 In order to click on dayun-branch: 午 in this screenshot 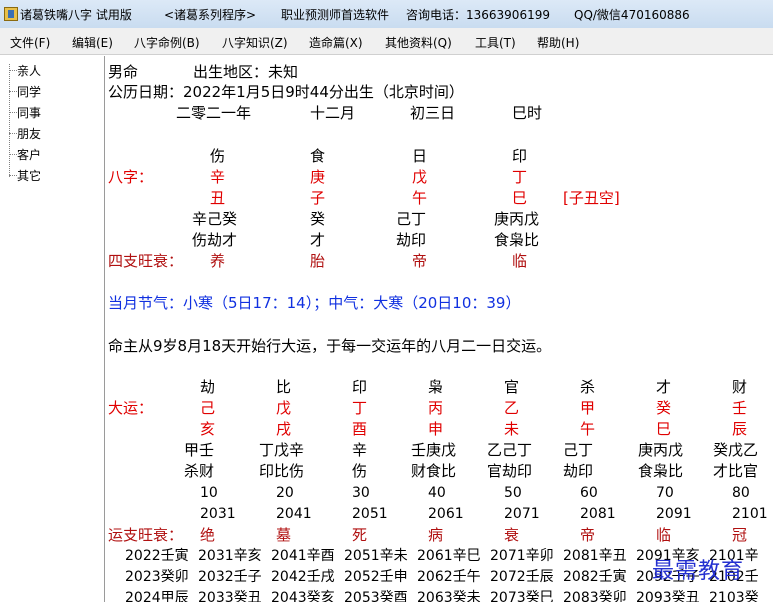, I will do `click(588, 429)`.